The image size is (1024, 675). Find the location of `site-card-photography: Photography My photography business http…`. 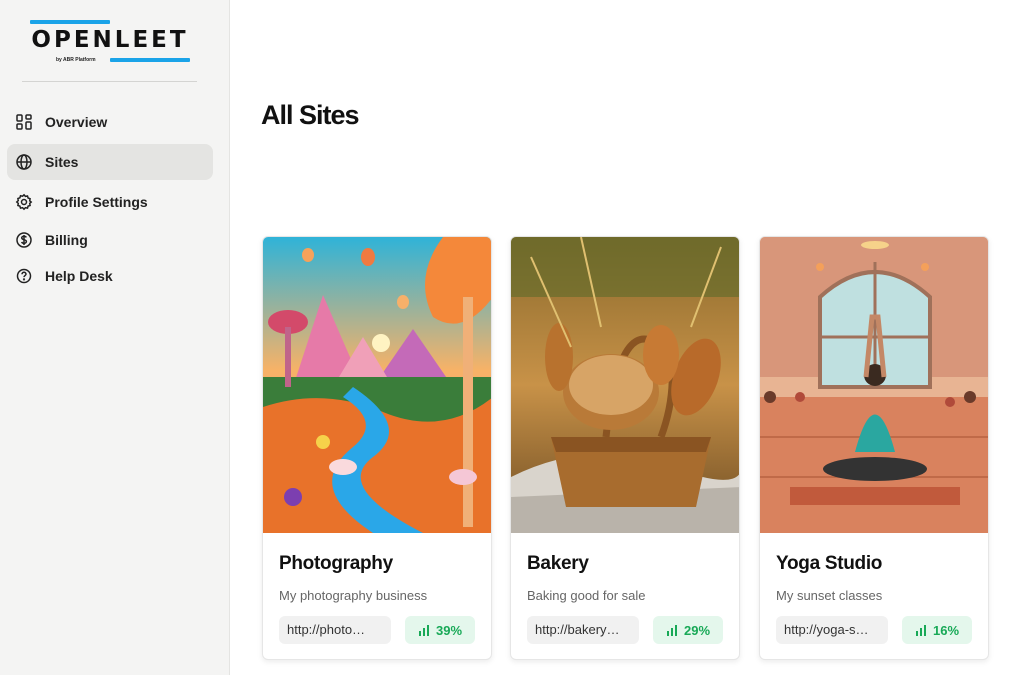

site-card-photography: Photography My photography business http… is located at coordinates (377, 448).